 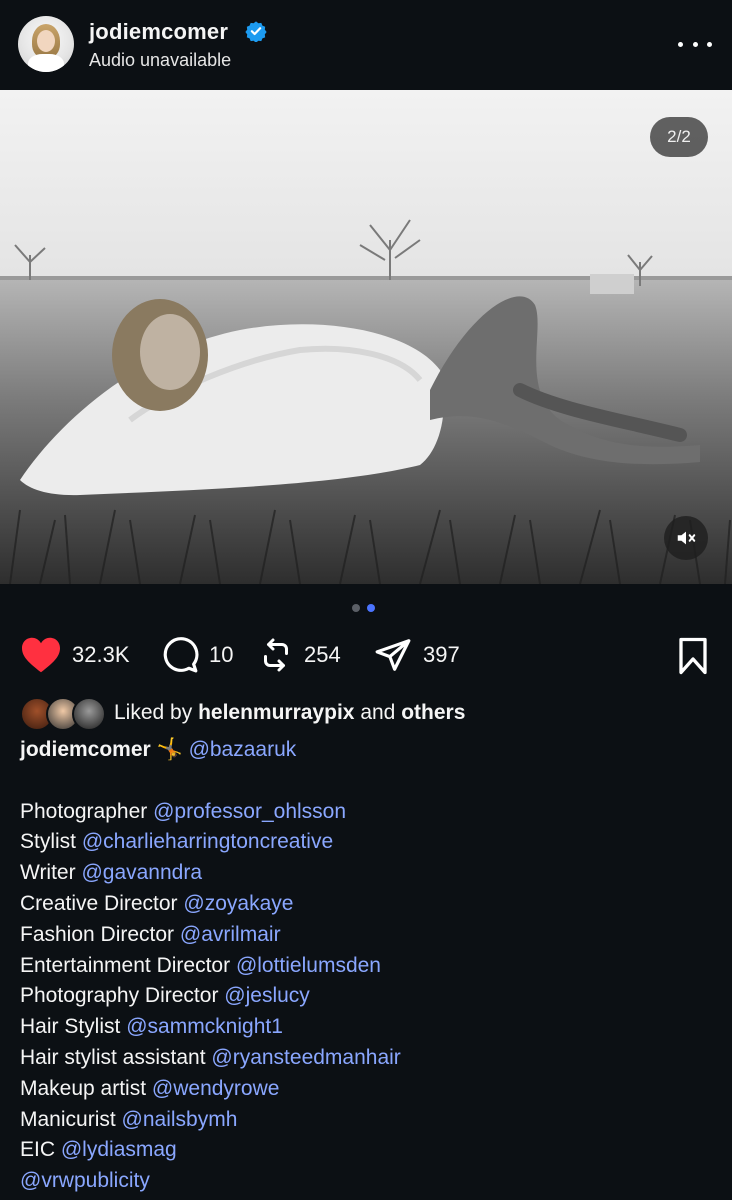 What do you see at coordinates (267, 995) in the screenshot?
I see `credit-handle-link: @jeslucy` at bounding box center [267, 995].